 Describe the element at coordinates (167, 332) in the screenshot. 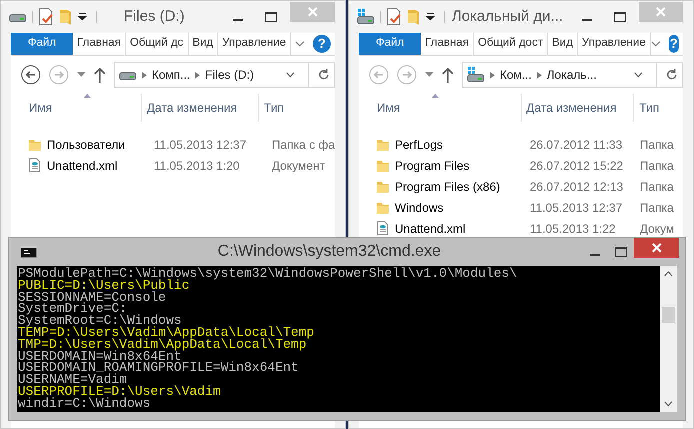

I see `console-line: TEMP=D:\Users\Vadim\AppData\Local\Temp` at that location.